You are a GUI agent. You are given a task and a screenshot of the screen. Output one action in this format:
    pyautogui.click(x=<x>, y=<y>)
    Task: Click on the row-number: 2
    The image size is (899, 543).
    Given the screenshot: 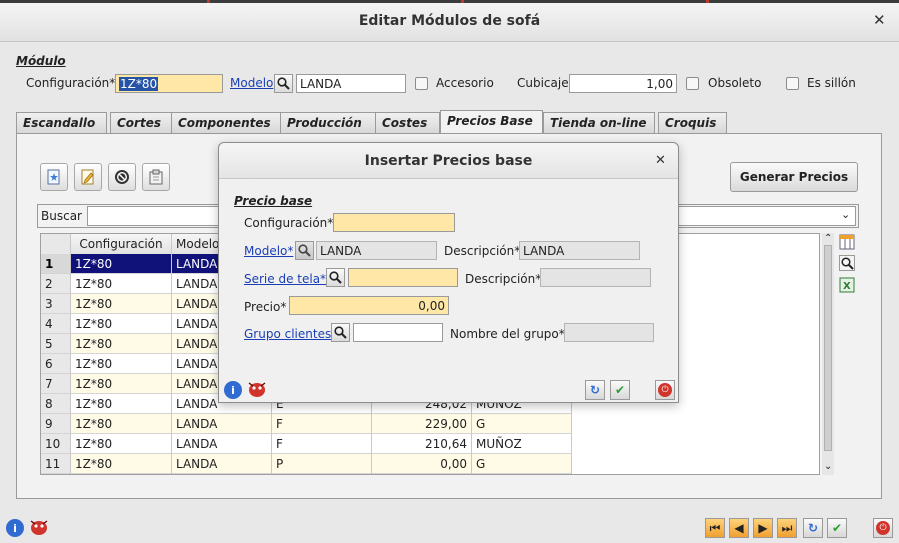 What is the action you would take?
    pyautogui.click(x=56, y=284)
    